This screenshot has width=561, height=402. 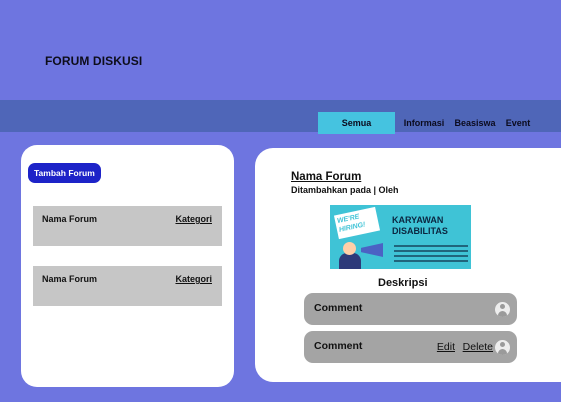 I want to click on tab-informasi: Informasi, so click(x=424, y=123).